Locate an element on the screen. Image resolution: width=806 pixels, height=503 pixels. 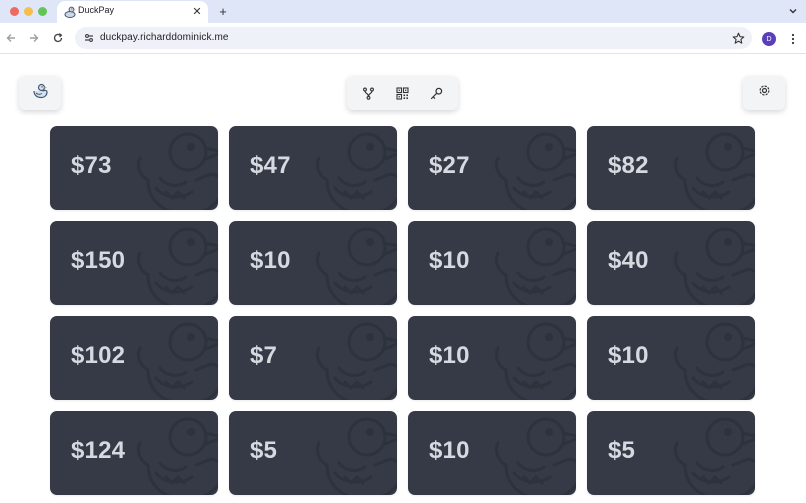
qr-code-icon is located at coordinates (402, 93).